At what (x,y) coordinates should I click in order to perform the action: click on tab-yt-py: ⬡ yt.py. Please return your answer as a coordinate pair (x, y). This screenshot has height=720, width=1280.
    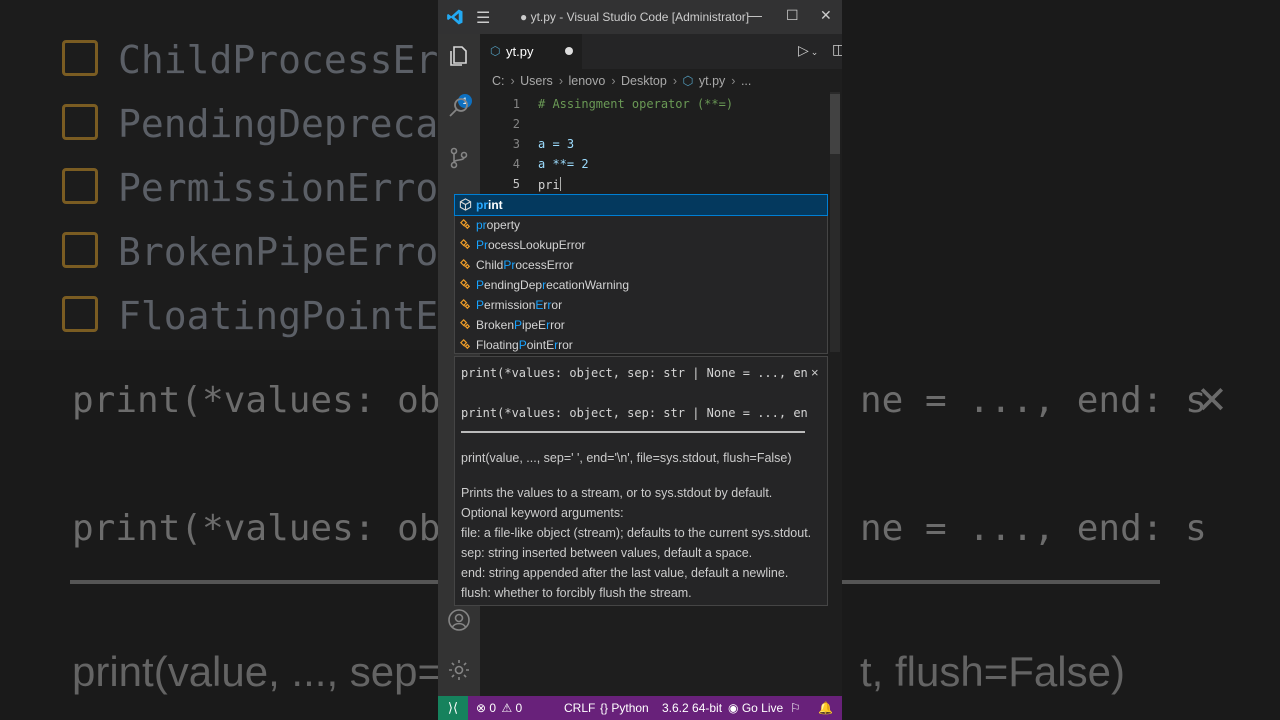
    Looking at the image, I should click on (531, 51).